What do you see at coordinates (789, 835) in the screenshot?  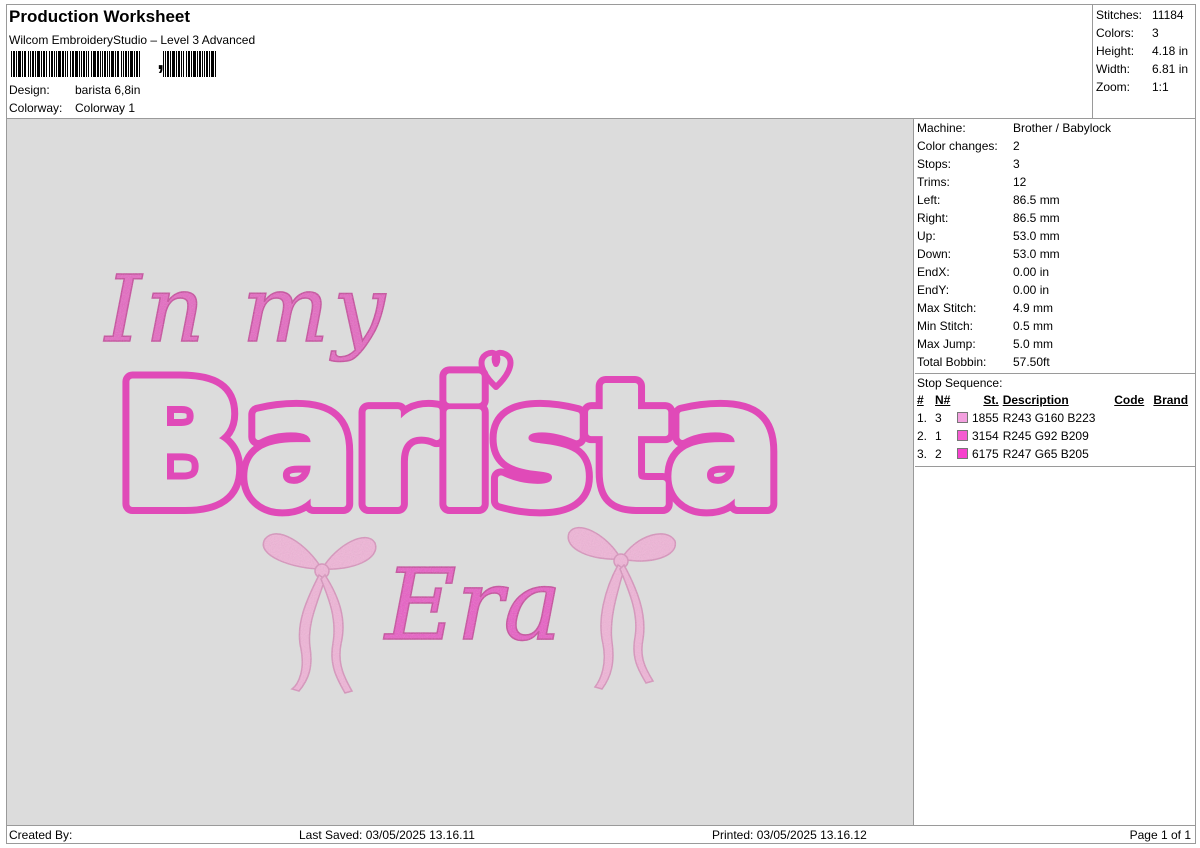 I see `printed-date: Printed: 03/05/2025 13.16.12` at bounding box center [789, 835].